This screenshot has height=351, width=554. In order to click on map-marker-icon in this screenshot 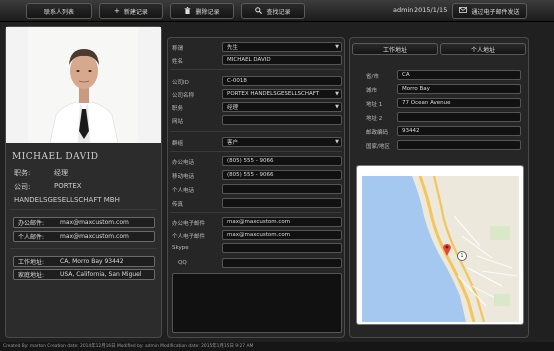, I will do `click(447, 248)`.